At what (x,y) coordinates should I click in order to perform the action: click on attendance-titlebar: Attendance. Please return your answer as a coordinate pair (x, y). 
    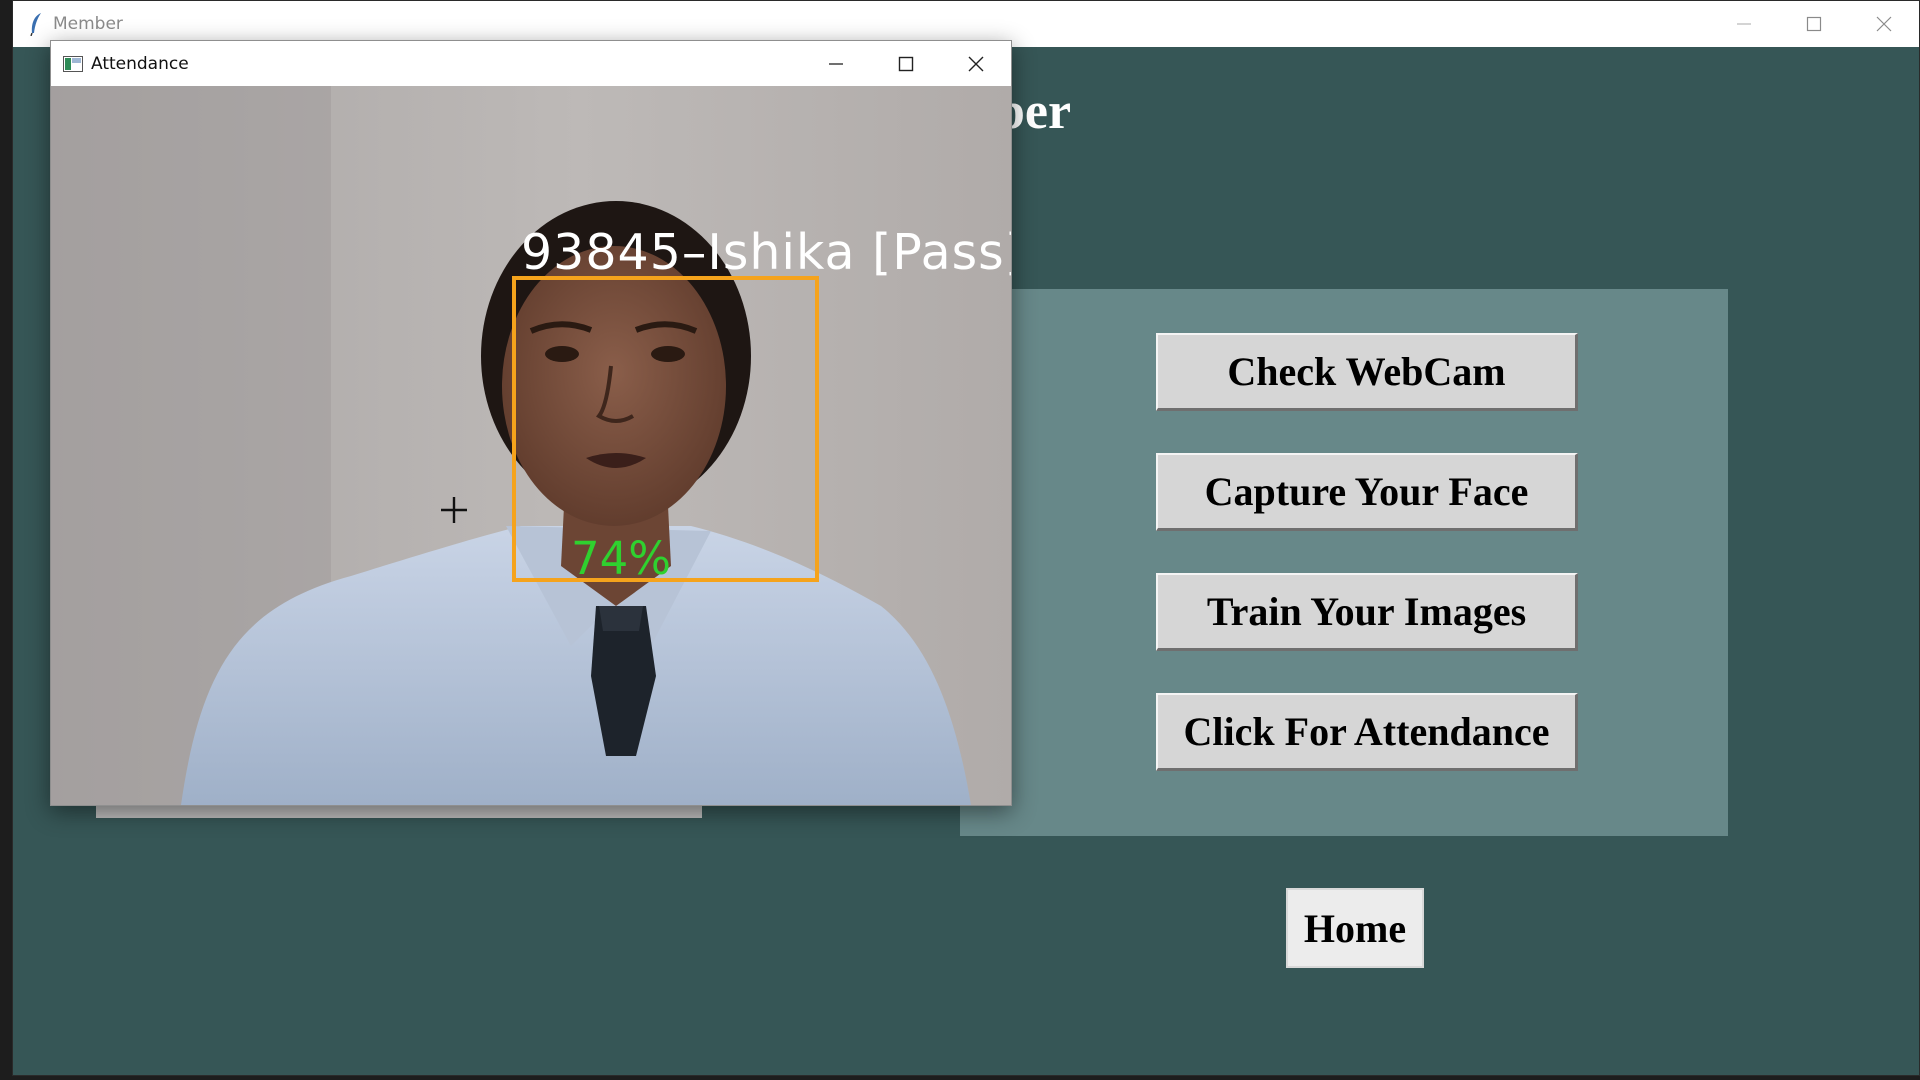
    Looking at the image, I should click on (531, 63).